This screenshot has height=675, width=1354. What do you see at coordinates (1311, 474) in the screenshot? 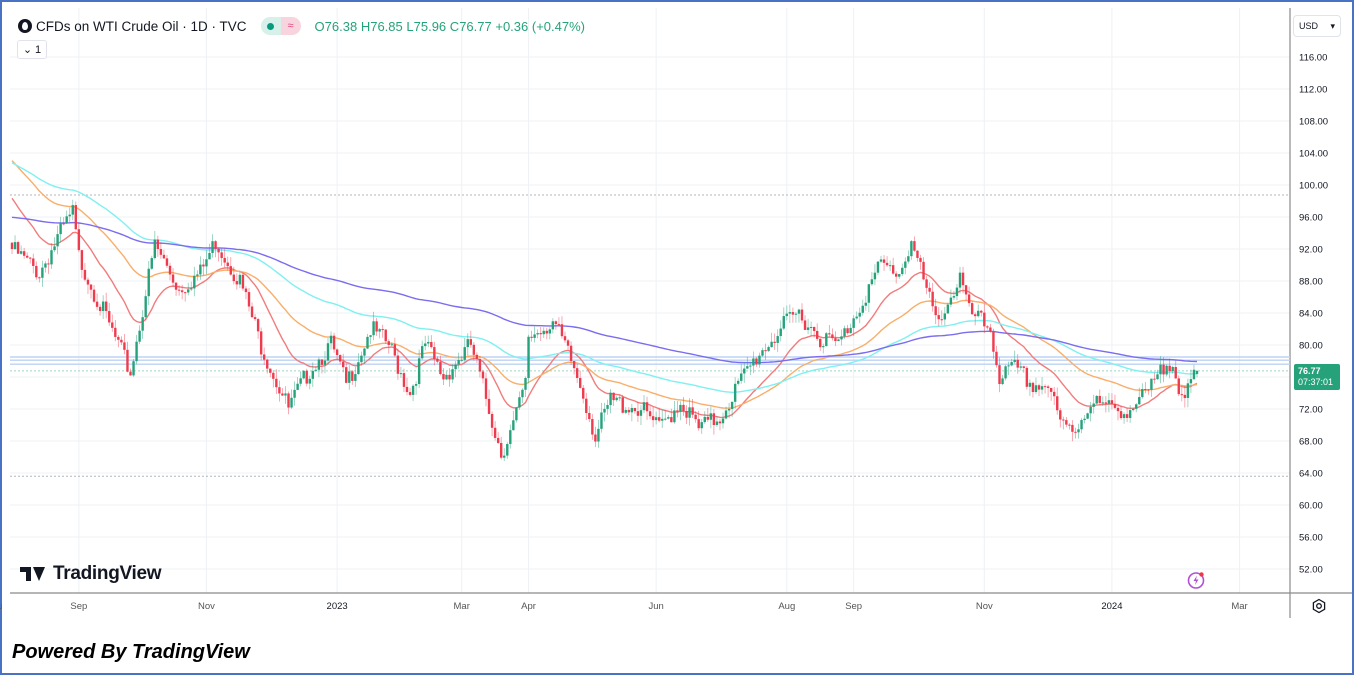
I see `price-axis-label: 64.00` at bounding box center [1311, 474].